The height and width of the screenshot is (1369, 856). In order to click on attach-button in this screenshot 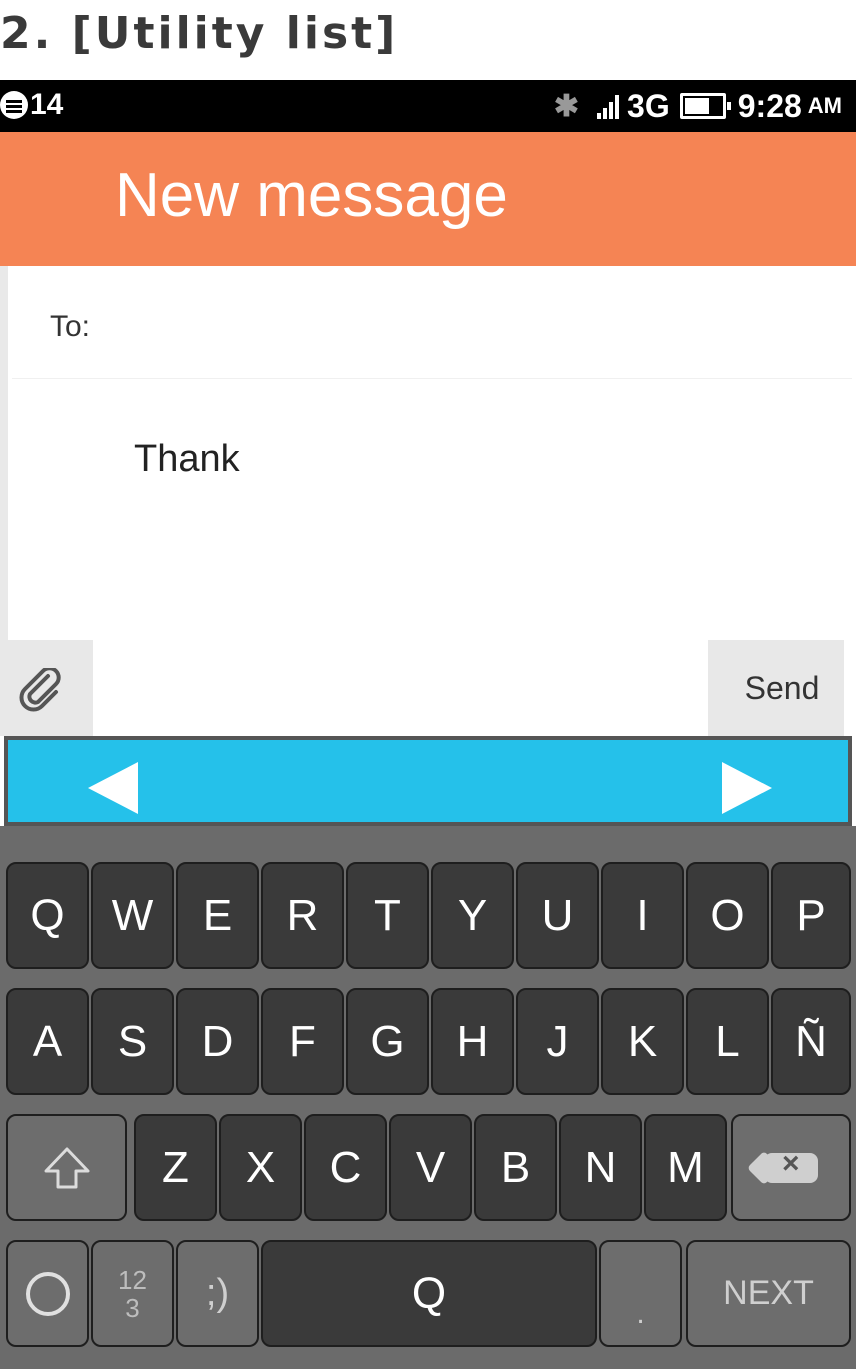, I will do `click(46, 688)`.